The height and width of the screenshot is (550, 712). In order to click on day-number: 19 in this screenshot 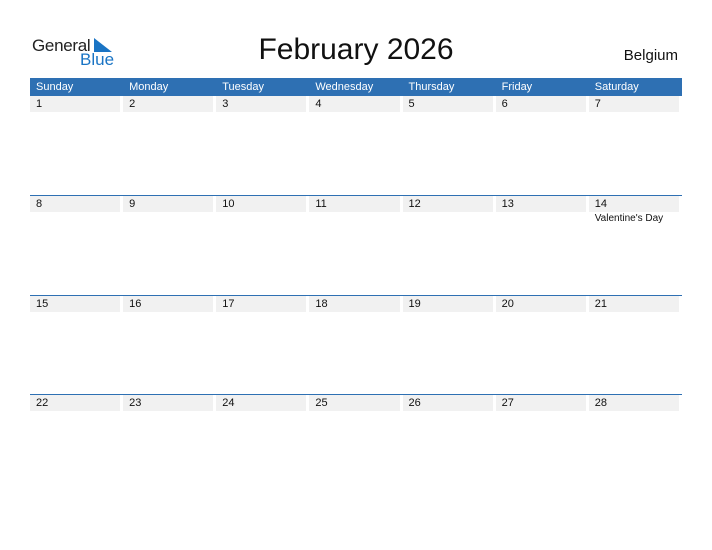, I will do `click(447, 304)`.